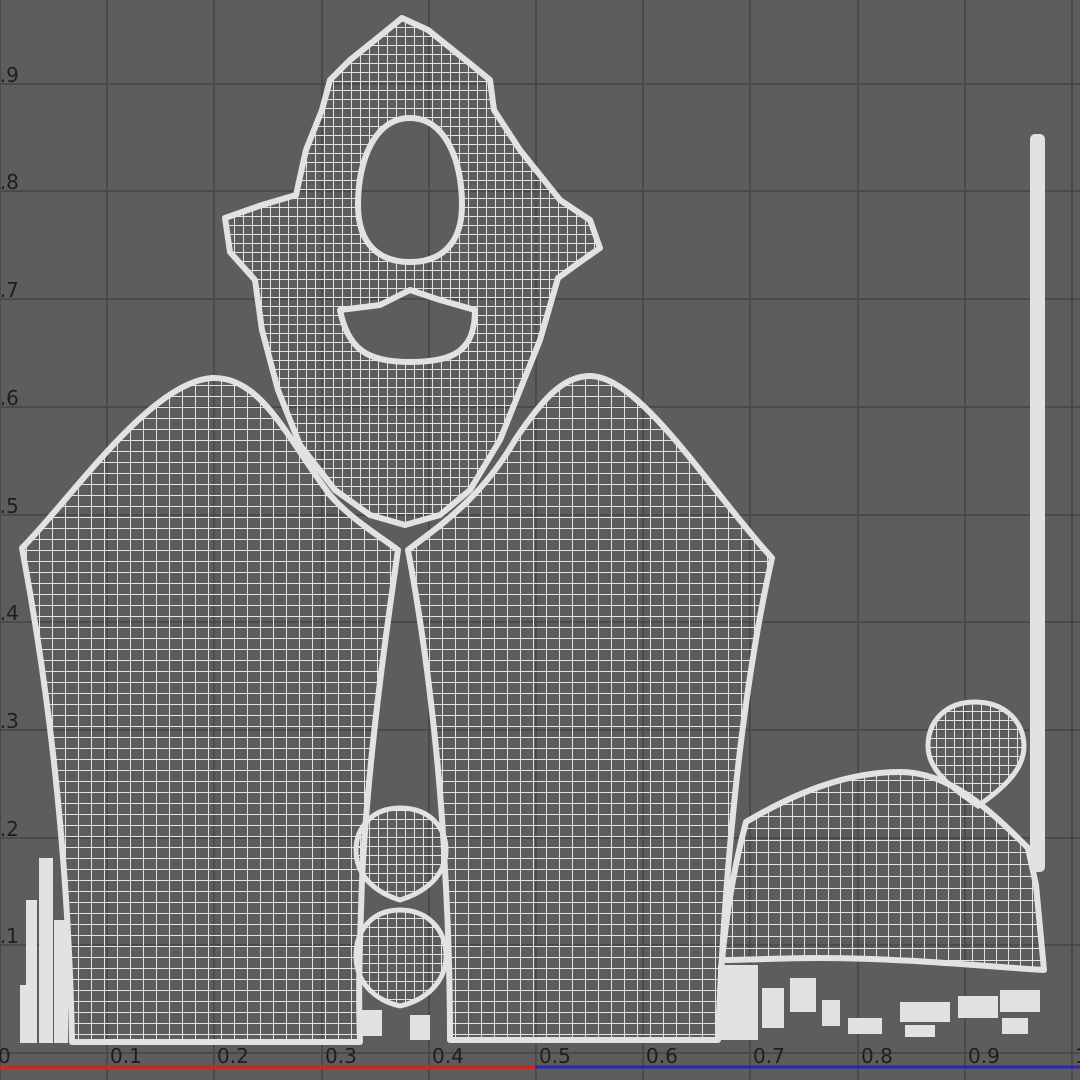 This screenshot has width=1080, height=1080. Describe the element at coordinates (233, 1056) in the screenshot. I see `u-tick-label: 0.2` at that location.